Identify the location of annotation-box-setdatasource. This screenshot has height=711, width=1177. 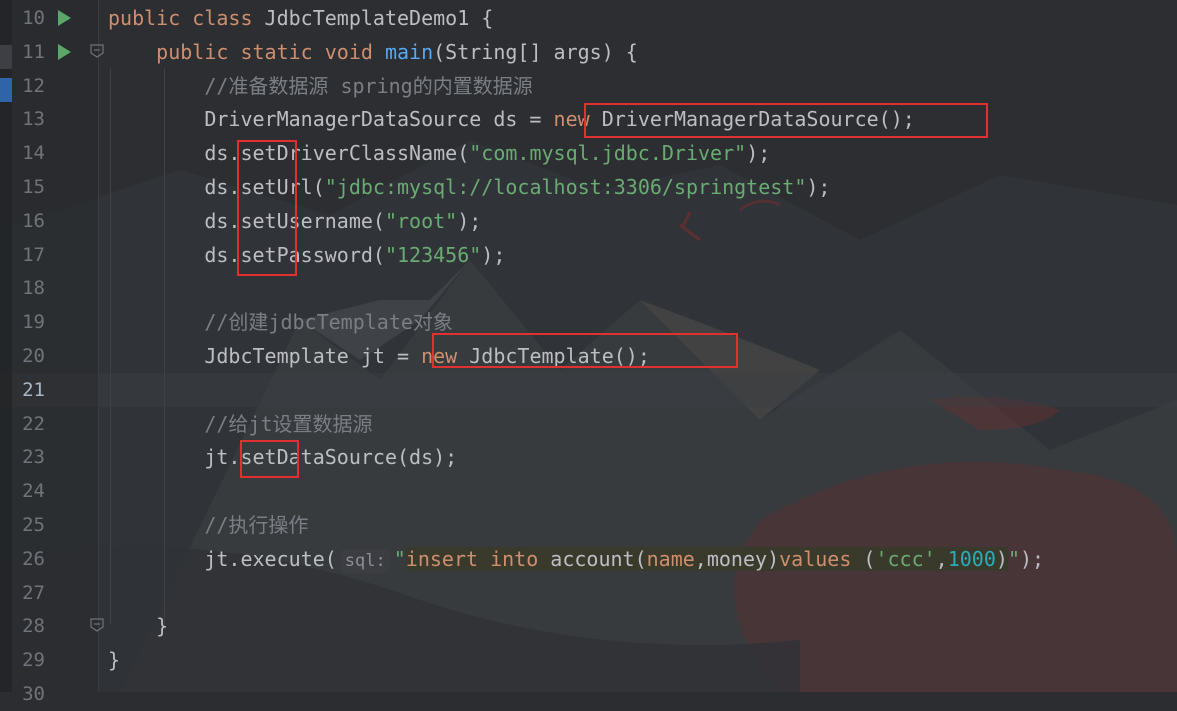
(269, 459).